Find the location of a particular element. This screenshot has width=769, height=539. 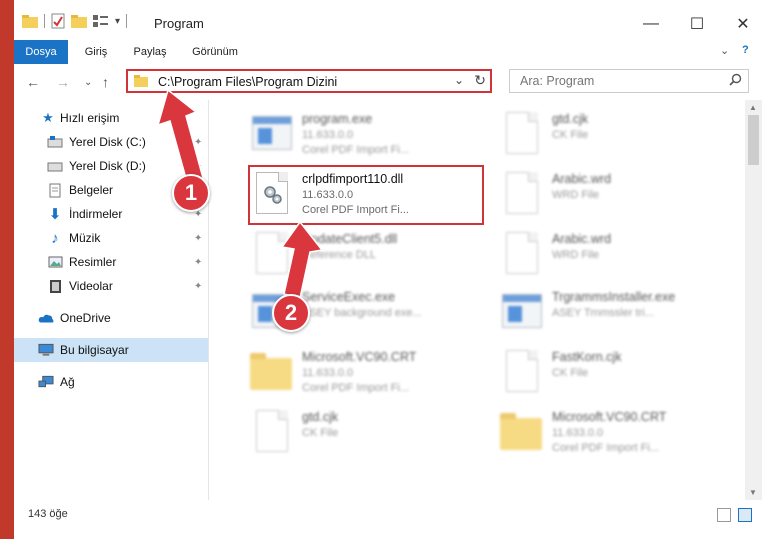

callout-2: 2 is located at coordinates (291, 313).